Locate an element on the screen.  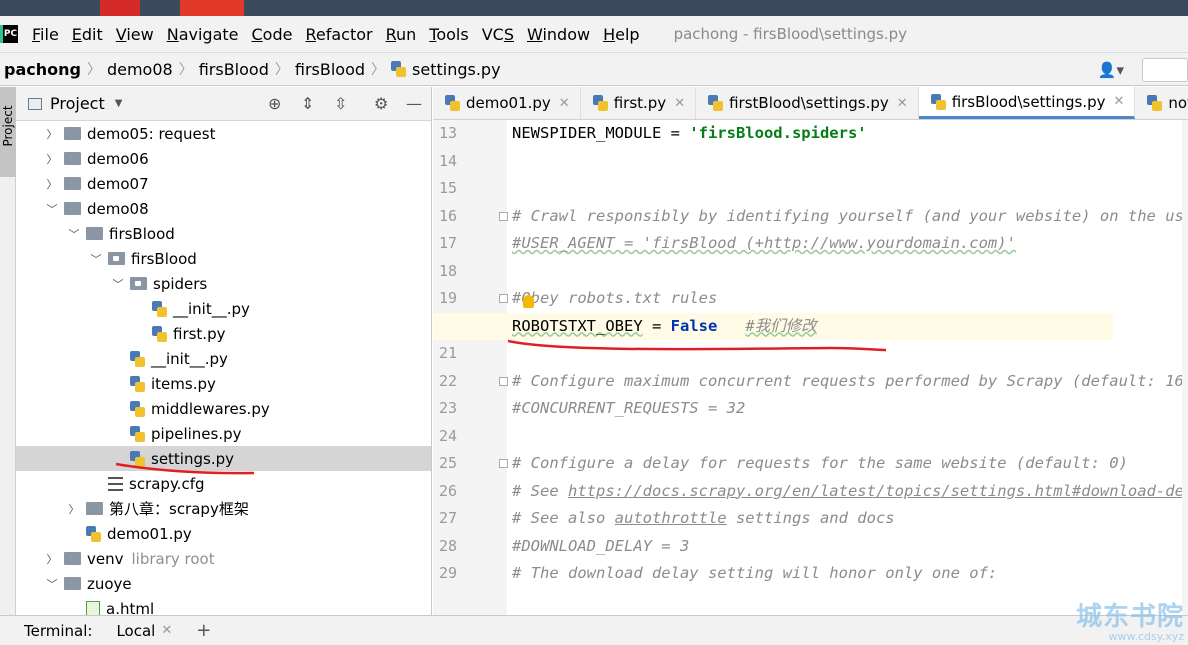
line-number: 27 is located at coordinates (448, 518).